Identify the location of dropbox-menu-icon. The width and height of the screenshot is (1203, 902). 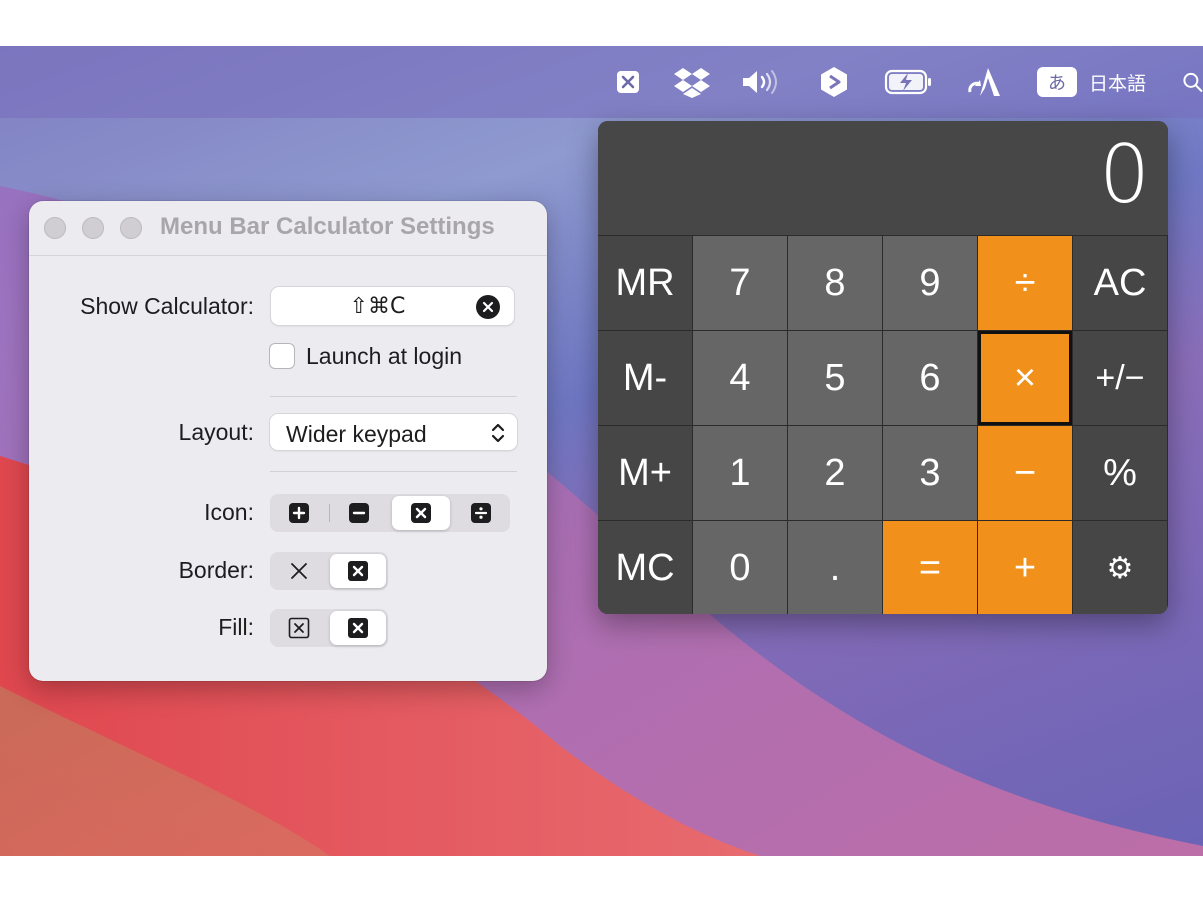
(692, 82).